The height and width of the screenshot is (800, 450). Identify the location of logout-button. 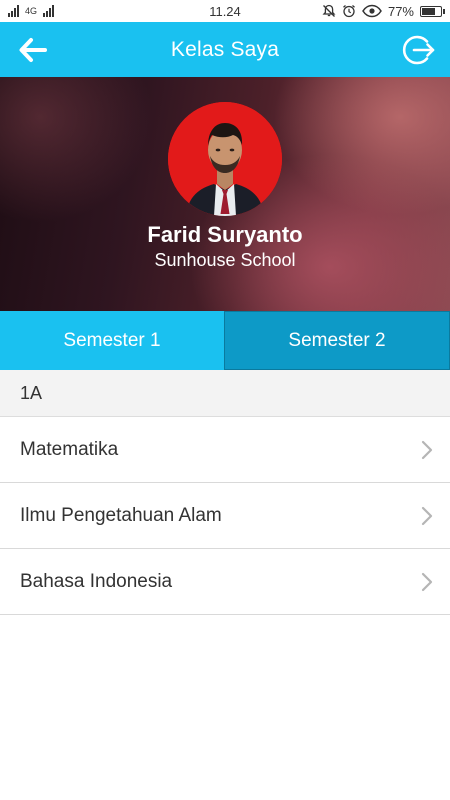
(419, 50).